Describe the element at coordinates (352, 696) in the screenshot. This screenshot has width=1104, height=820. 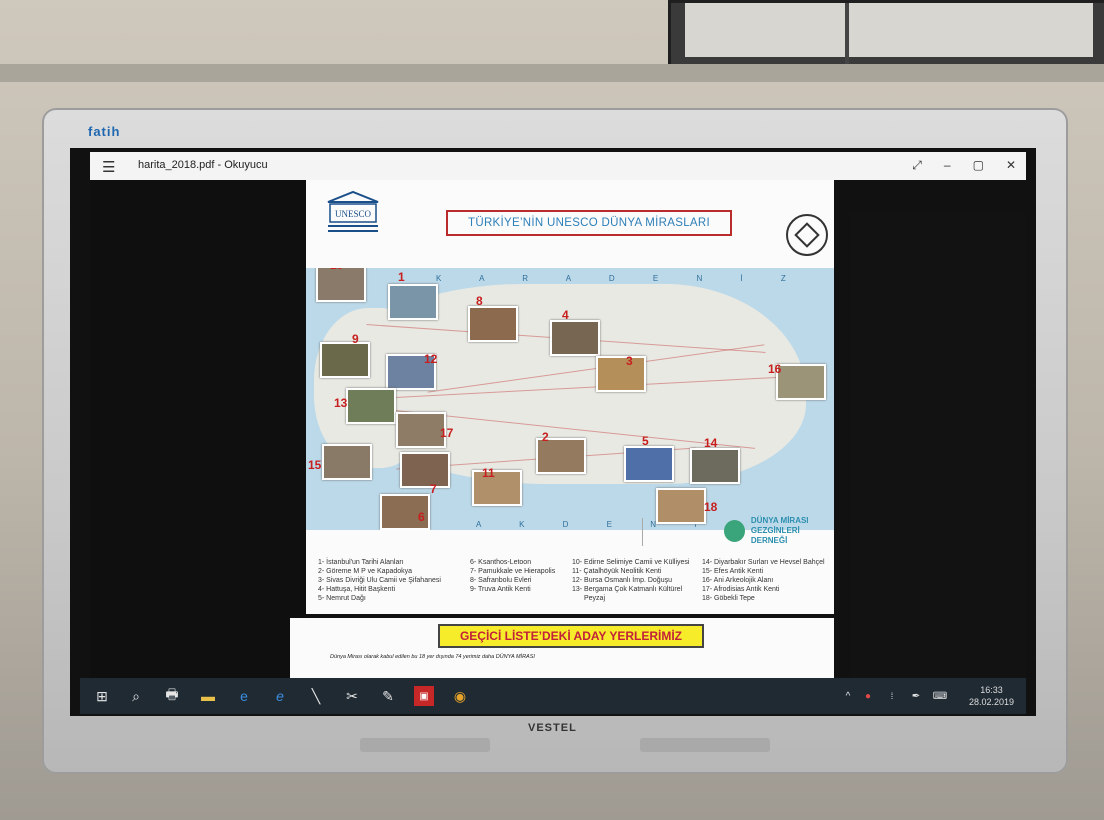
I see `tool-icon: ✂` at that location.